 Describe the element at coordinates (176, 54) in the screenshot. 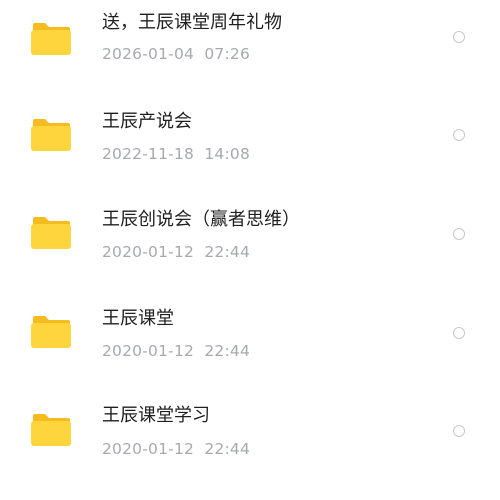

I see `file-date: 2026-01-04 07:26` at that location.